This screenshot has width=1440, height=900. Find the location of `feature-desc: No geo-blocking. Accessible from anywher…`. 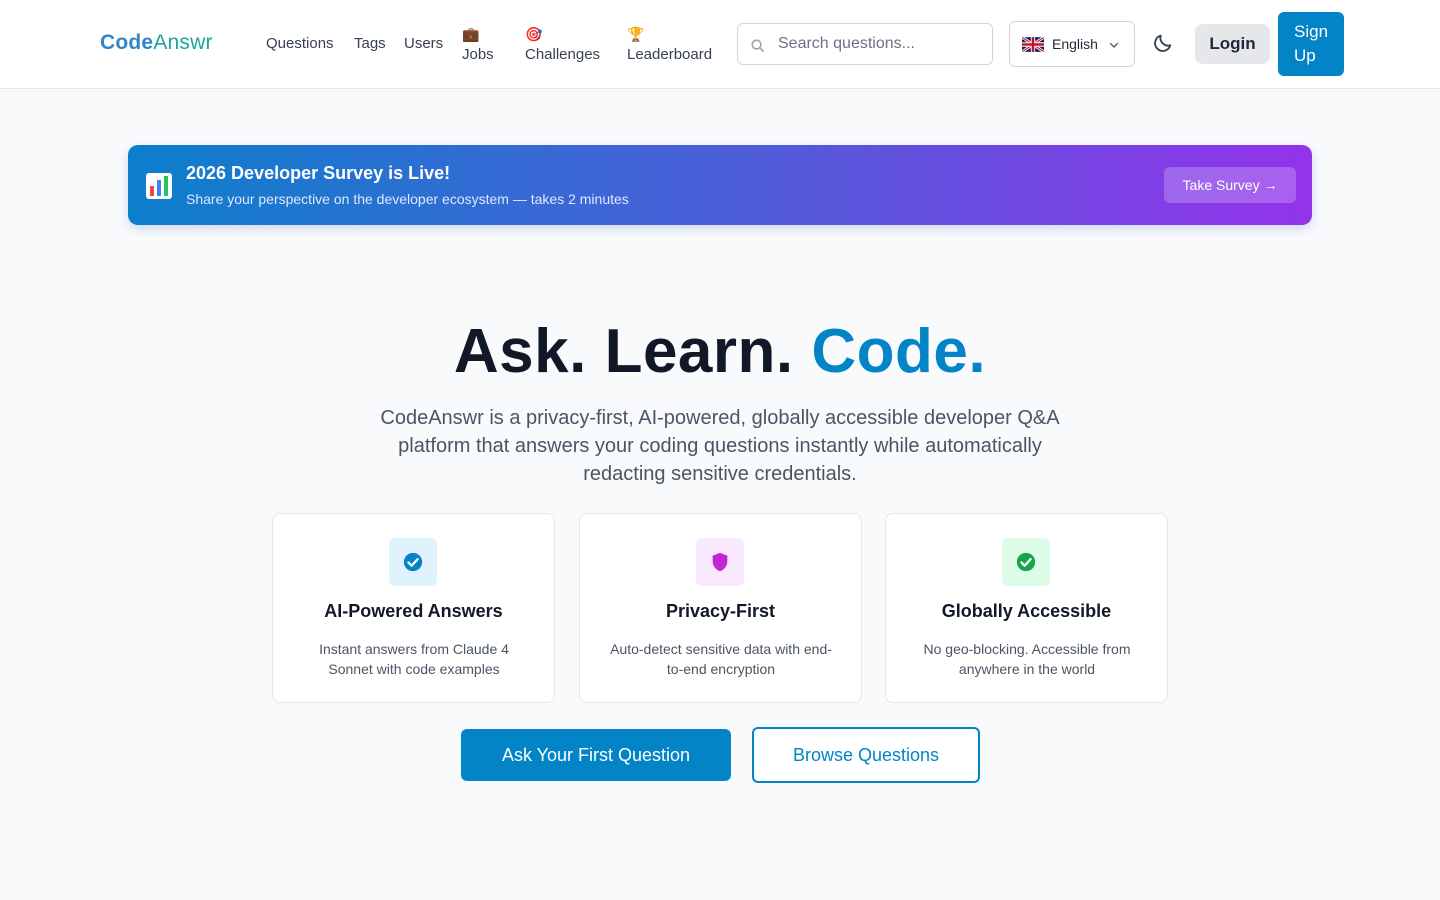

feature-desc: No geo-blocking. Accessible from anywher… is located at coordinates (1027, 659).